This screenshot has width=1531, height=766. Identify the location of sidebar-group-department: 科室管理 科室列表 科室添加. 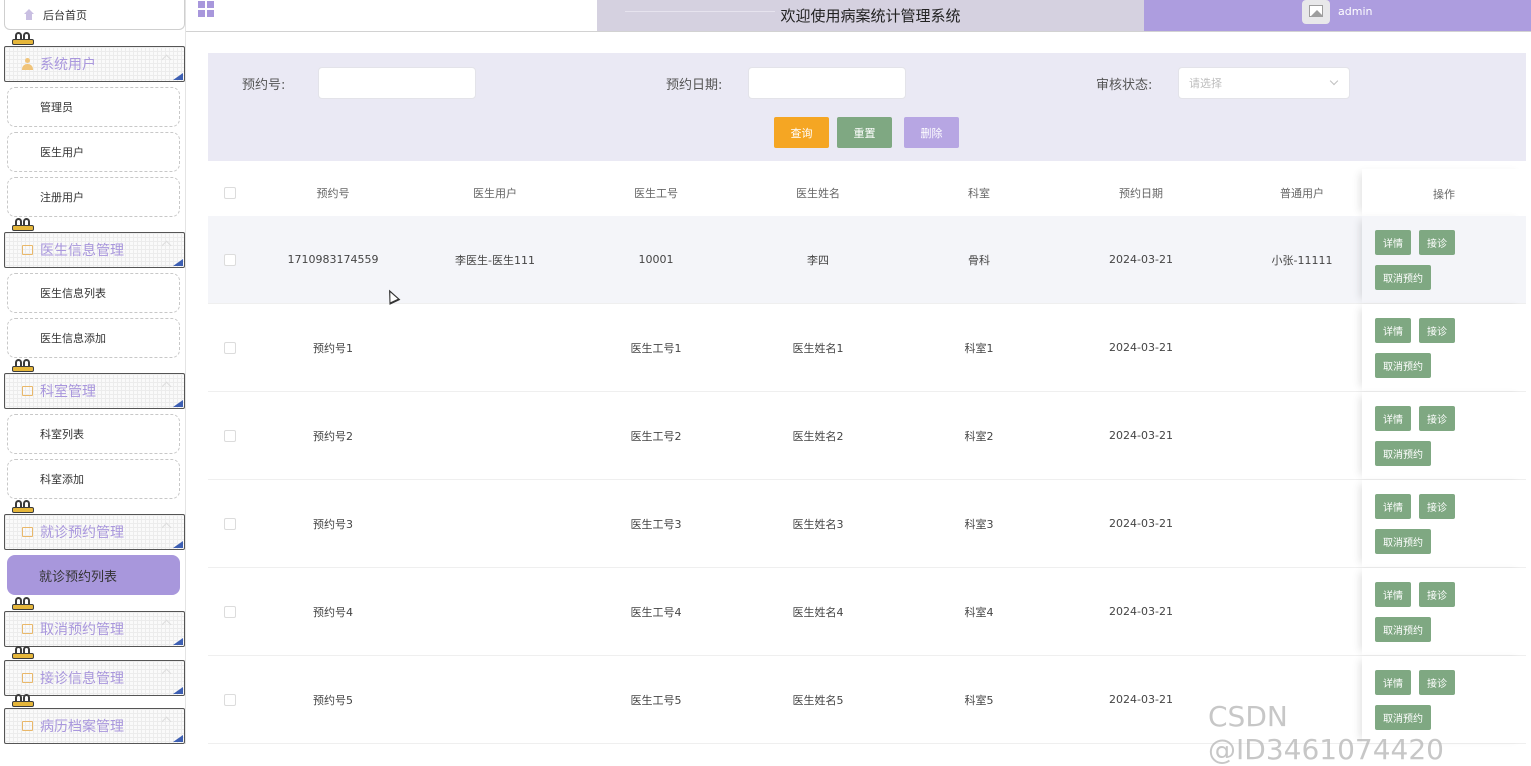
(94, 429).